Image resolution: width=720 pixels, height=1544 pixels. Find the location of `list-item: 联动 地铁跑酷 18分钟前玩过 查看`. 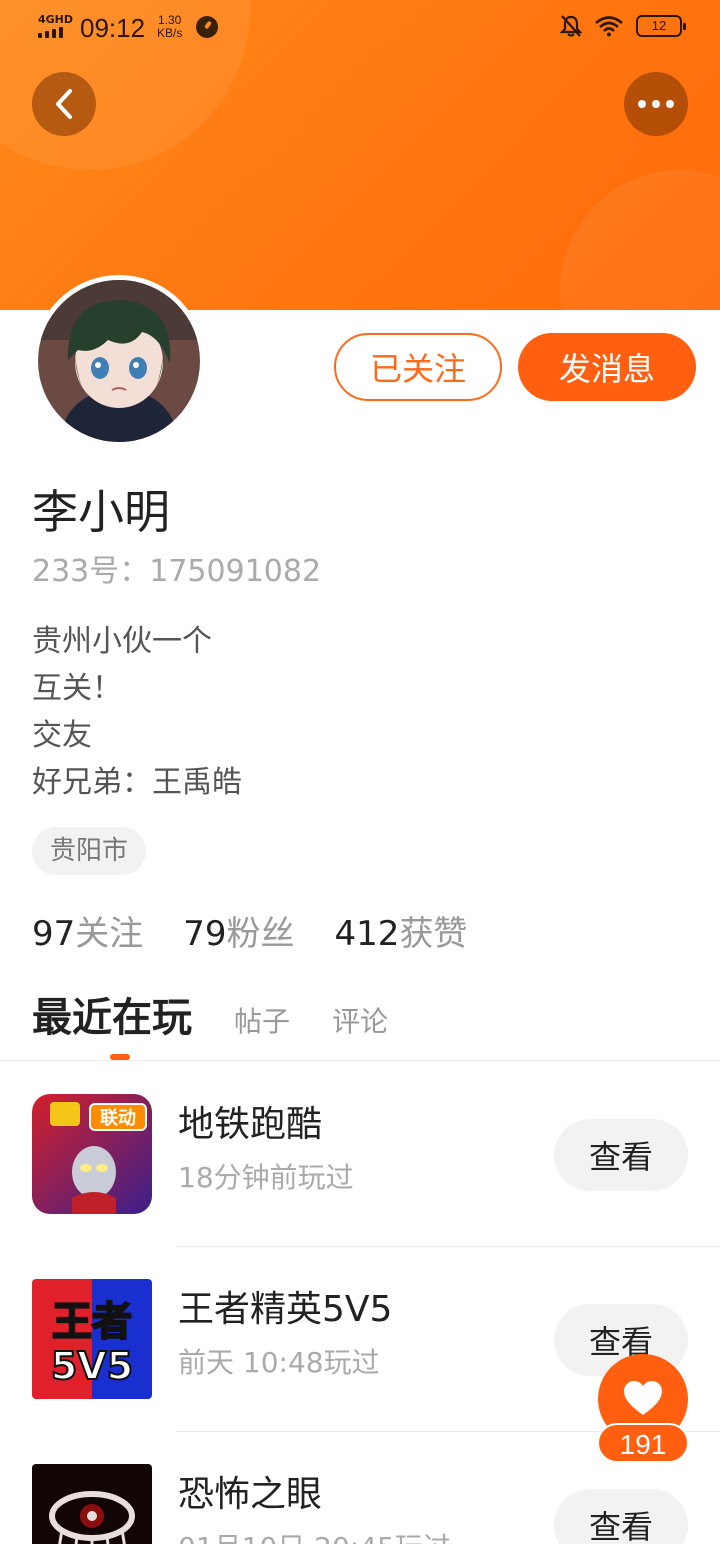

list-item: 联动 地铁跑酷 18分钟前玩过 查看 is located at coordinates (360, 1186).